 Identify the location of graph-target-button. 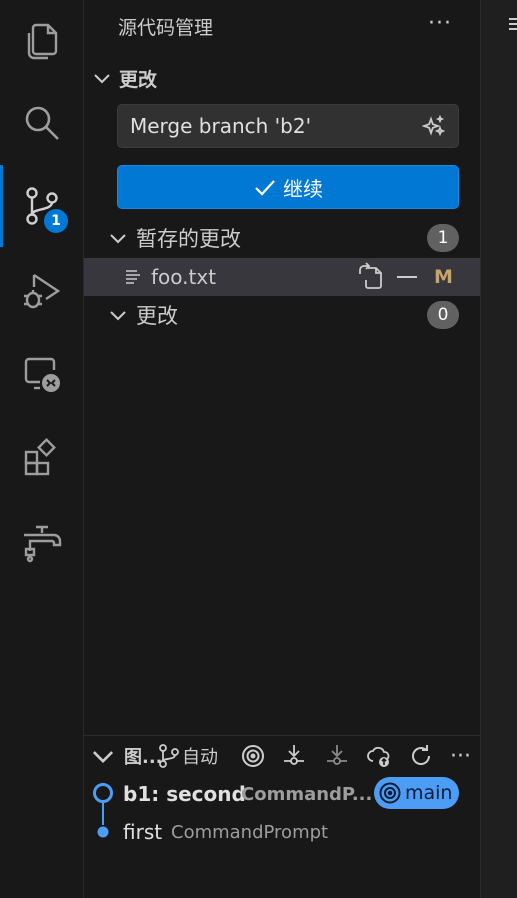
(253, 756).